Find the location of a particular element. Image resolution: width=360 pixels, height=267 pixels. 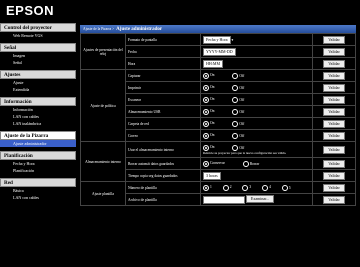

epson-logo: EPSON is located at coordinates (30, 10).